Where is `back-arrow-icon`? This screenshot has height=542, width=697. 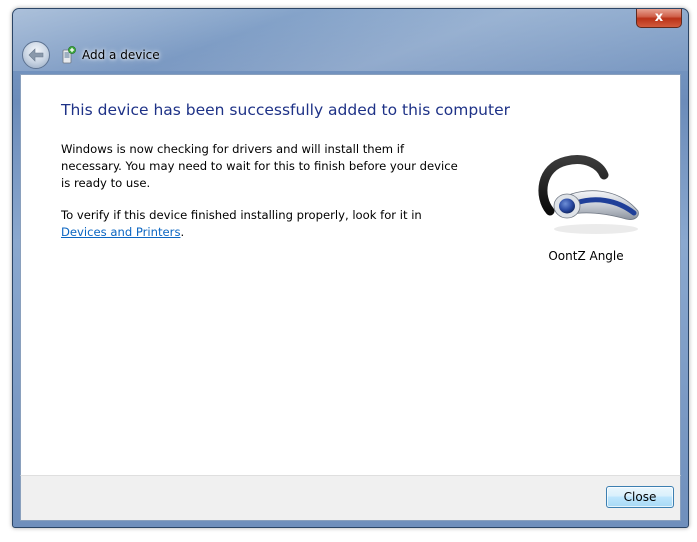
back-arrow-icon is located at coordinates (36, 55).